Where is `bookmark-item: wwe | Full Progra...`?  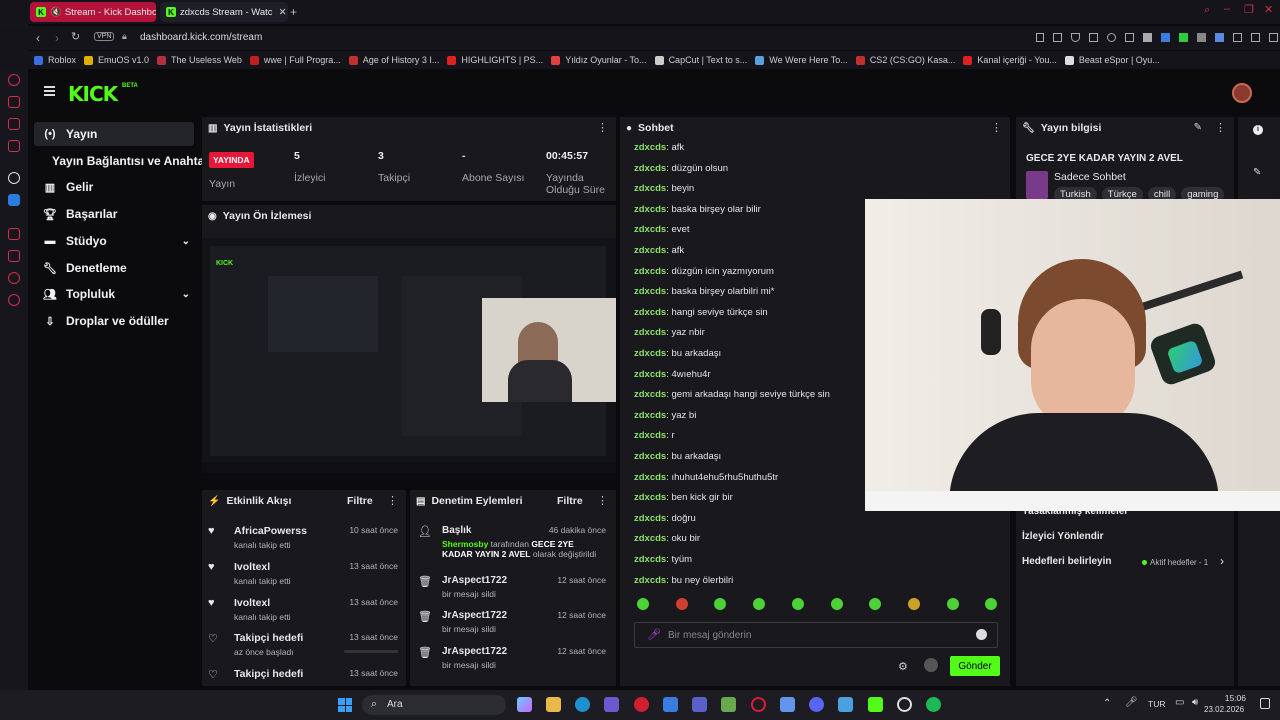 bookmark-item: wwe | Full Progra... is located at coordinates (295, 60).